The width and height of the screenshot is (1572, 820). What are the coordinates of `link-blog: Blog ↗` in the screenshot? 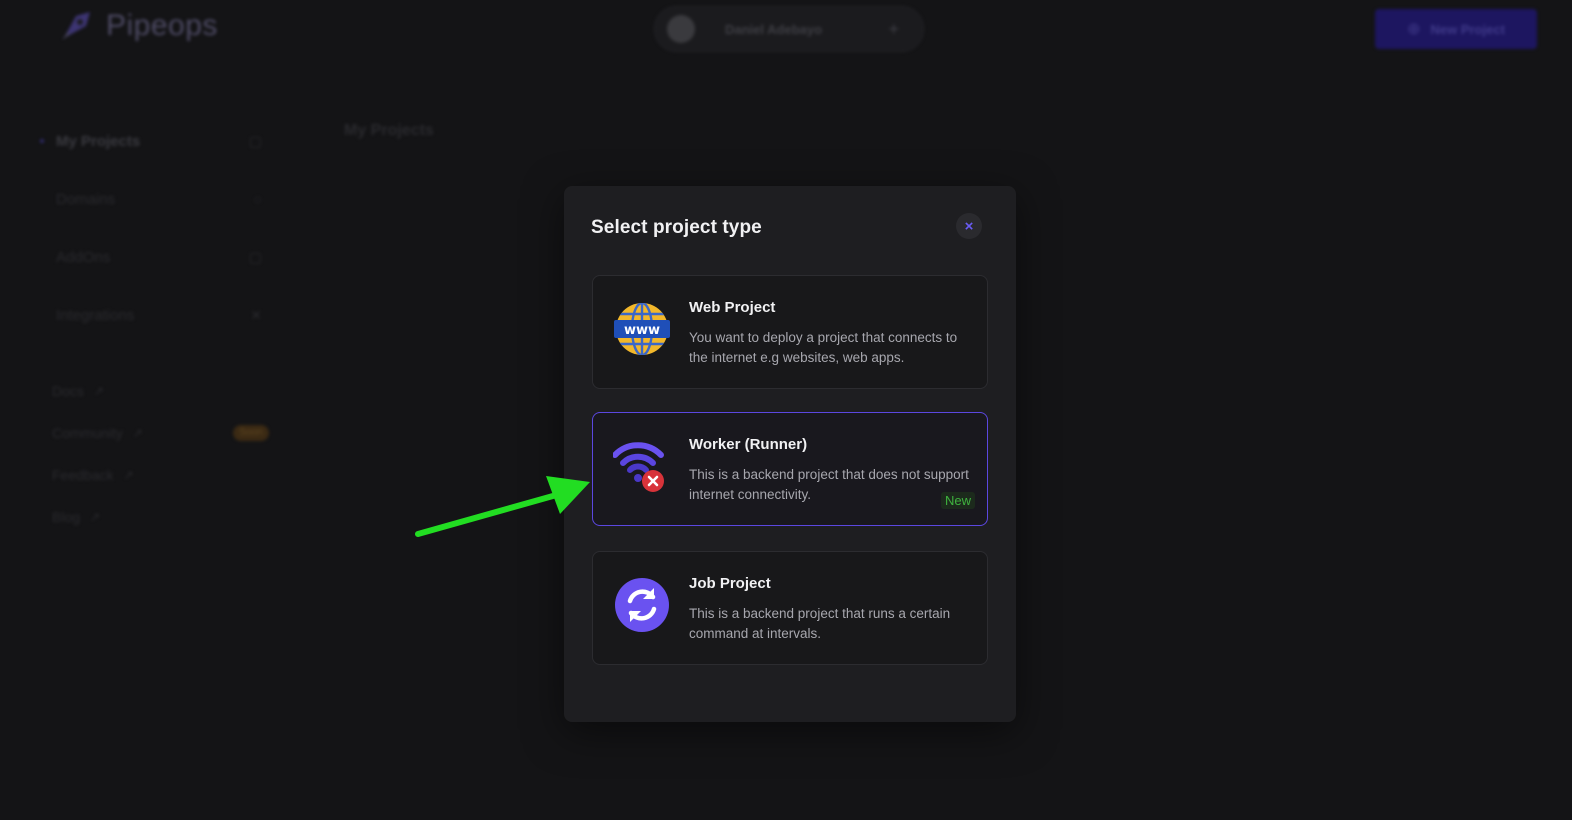 It's located at (97, 517).